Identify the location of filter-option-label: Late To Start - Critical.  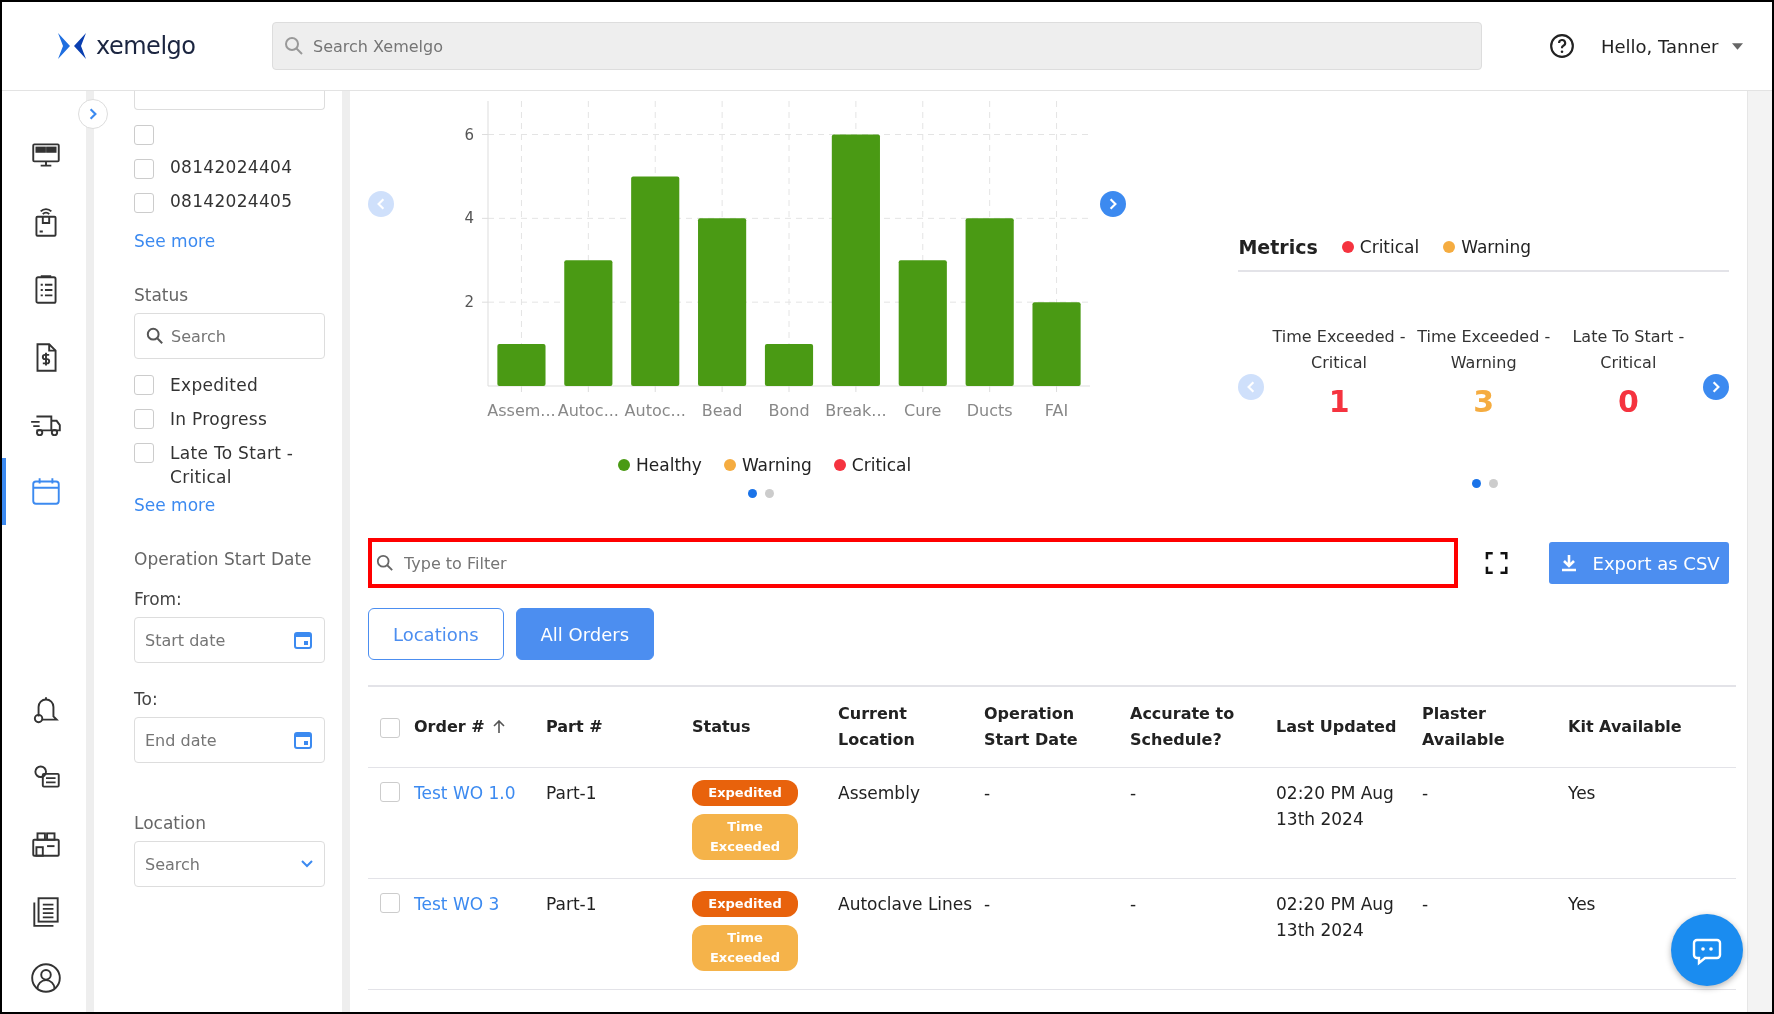
(232, 465).